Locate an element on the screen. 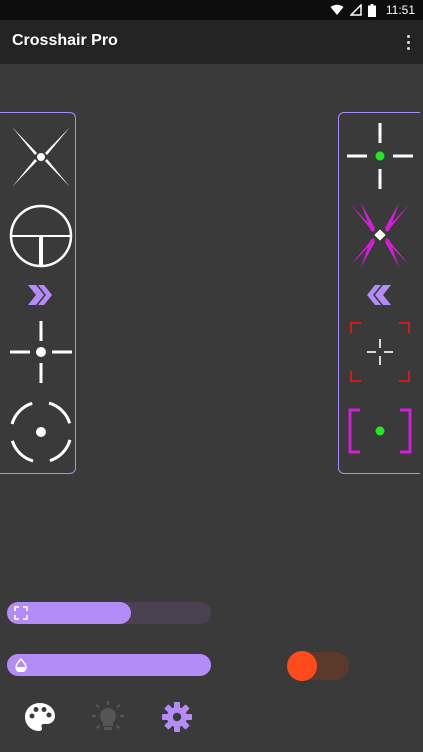 The image size is (423, 752). expand-icon is located at coordinates (21, 613).